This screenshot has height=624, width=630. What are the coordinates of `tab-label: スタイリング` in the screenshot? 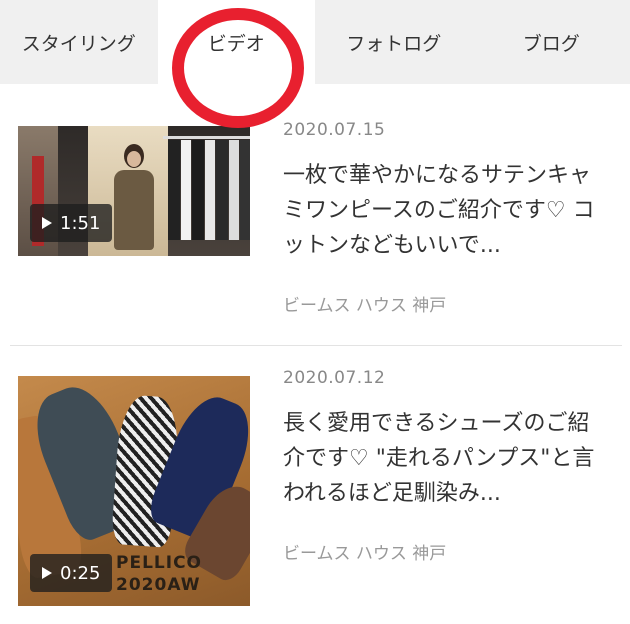 It's located at (78, 43).